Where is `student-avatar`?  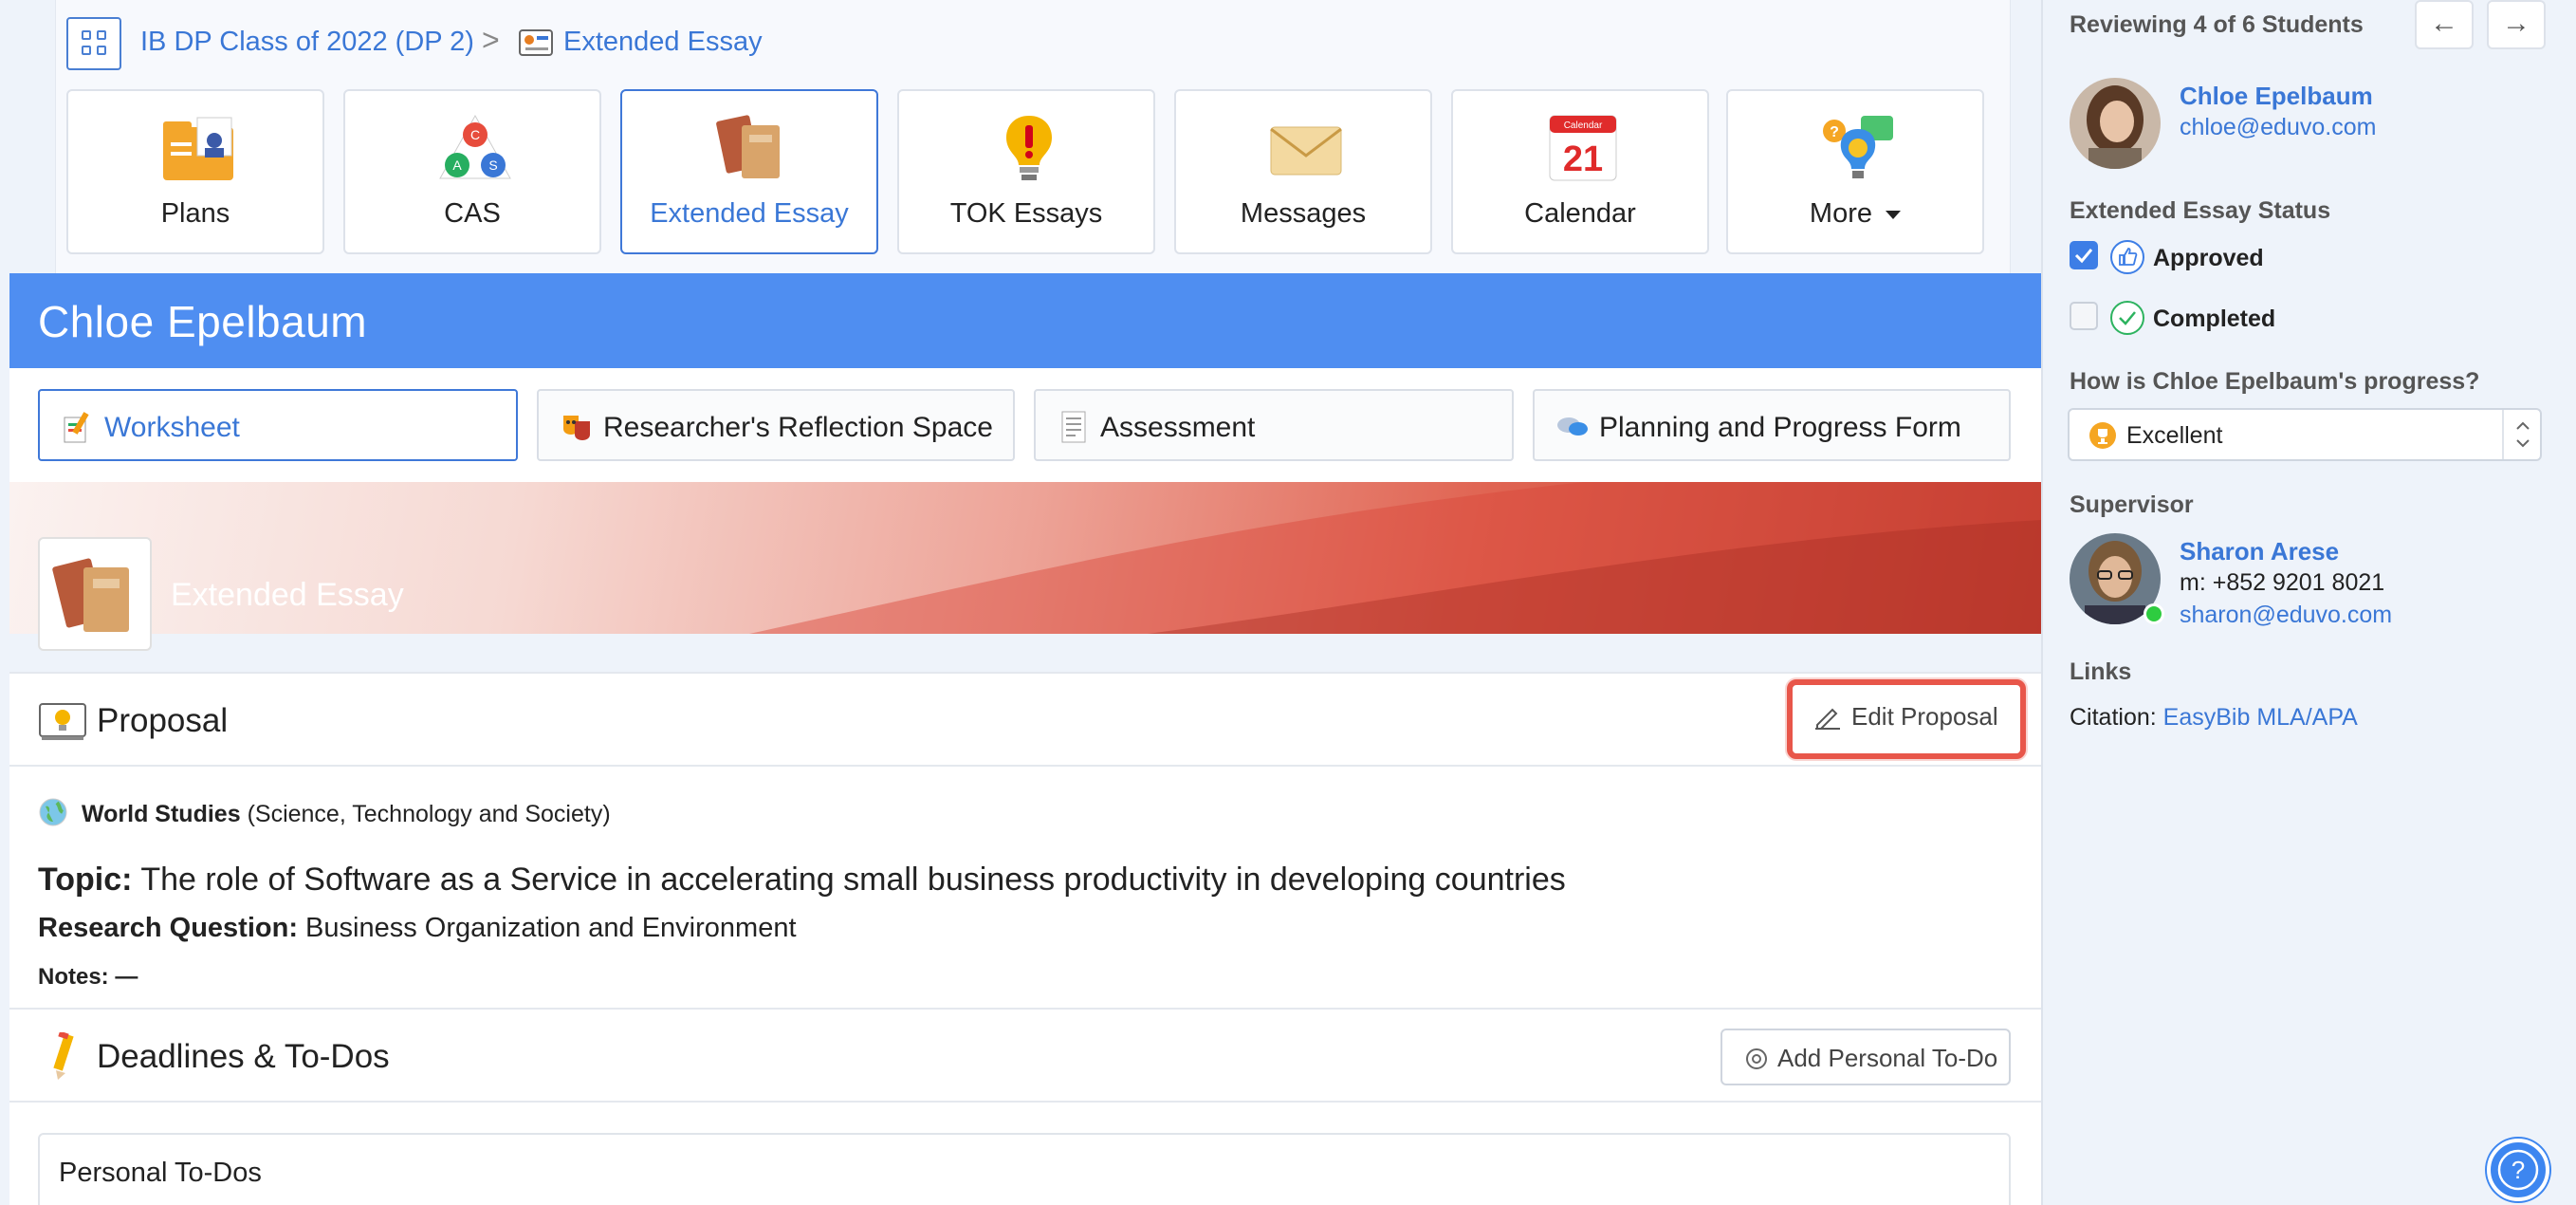 student-avatar is located at coordinates (2115, 123).